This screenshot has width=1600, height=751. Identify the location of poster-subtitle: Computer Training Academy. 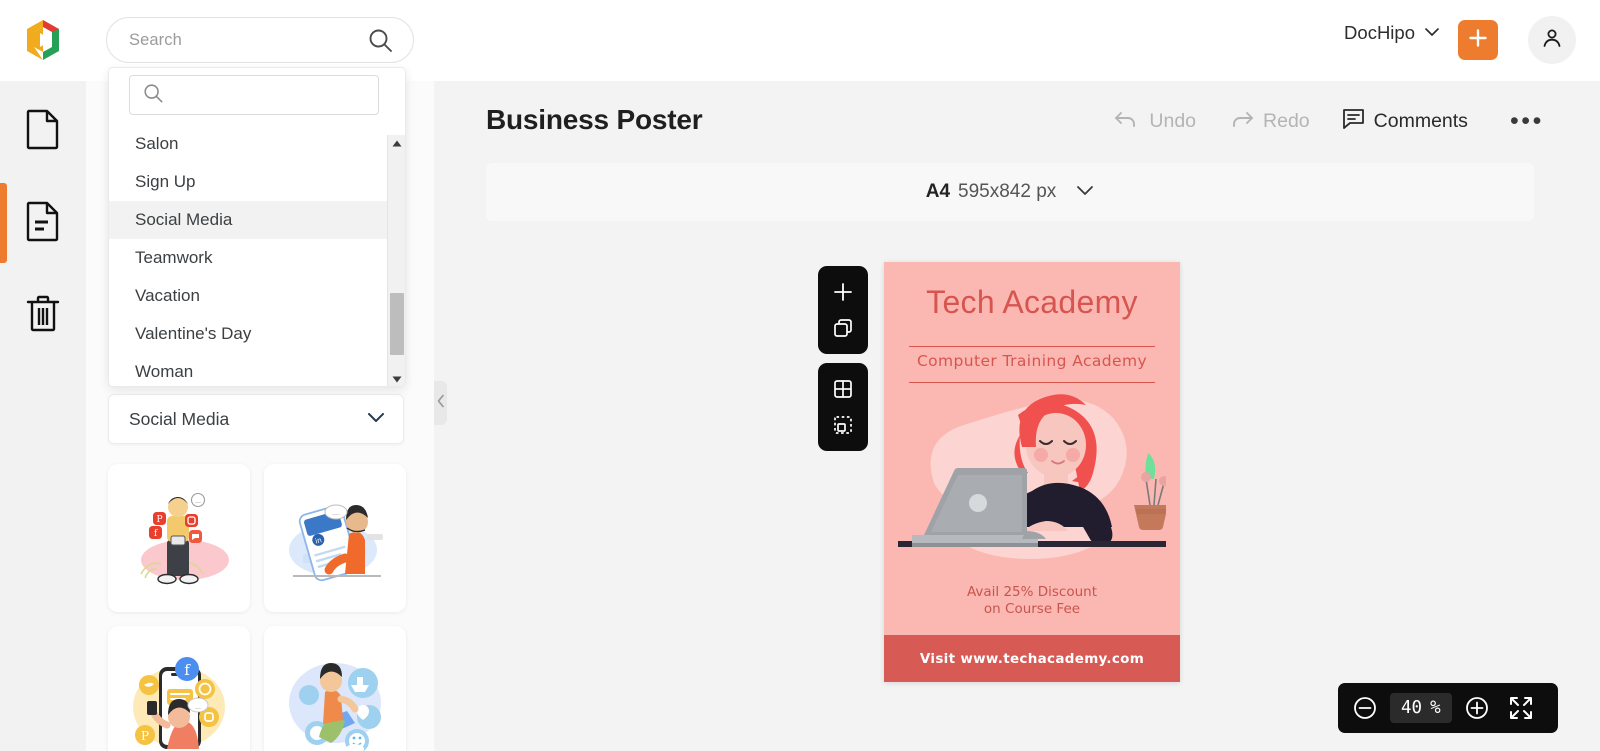
(1032, 361).